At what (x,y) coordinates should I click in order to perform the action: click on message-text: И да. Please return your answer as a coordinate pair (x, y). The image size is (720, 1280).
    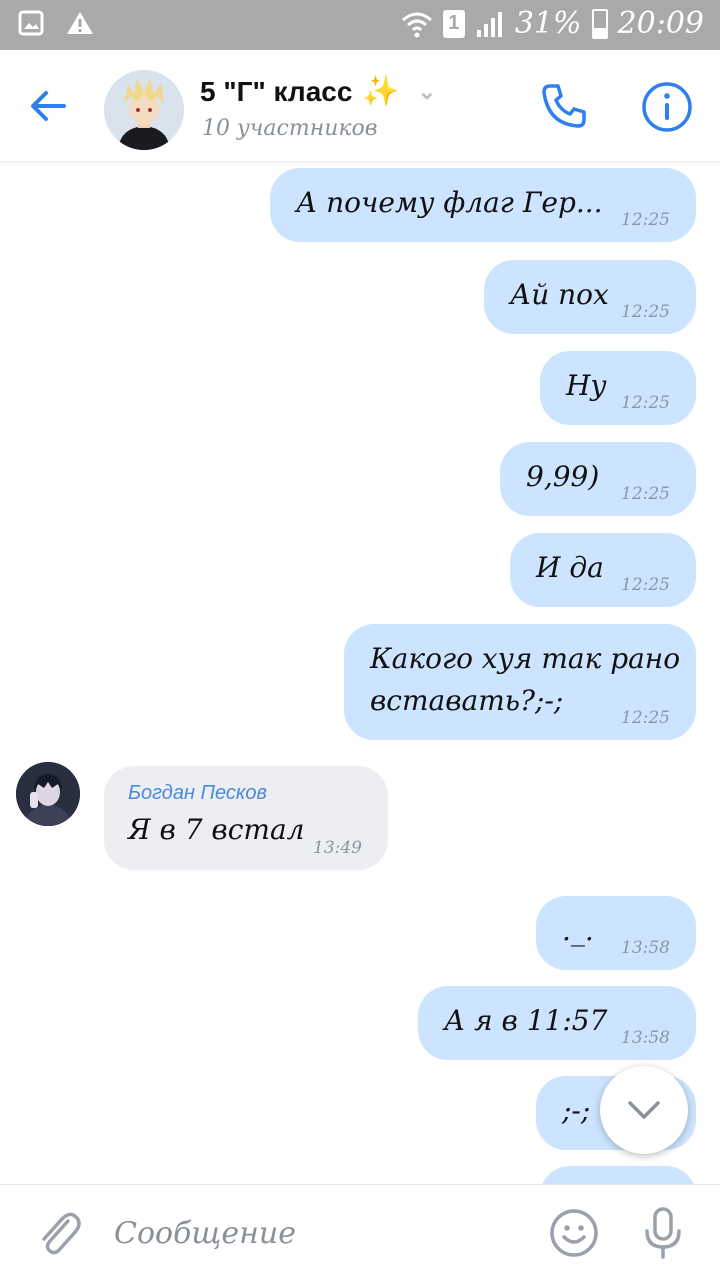
    Looking at the image, I should click on (570, 567).